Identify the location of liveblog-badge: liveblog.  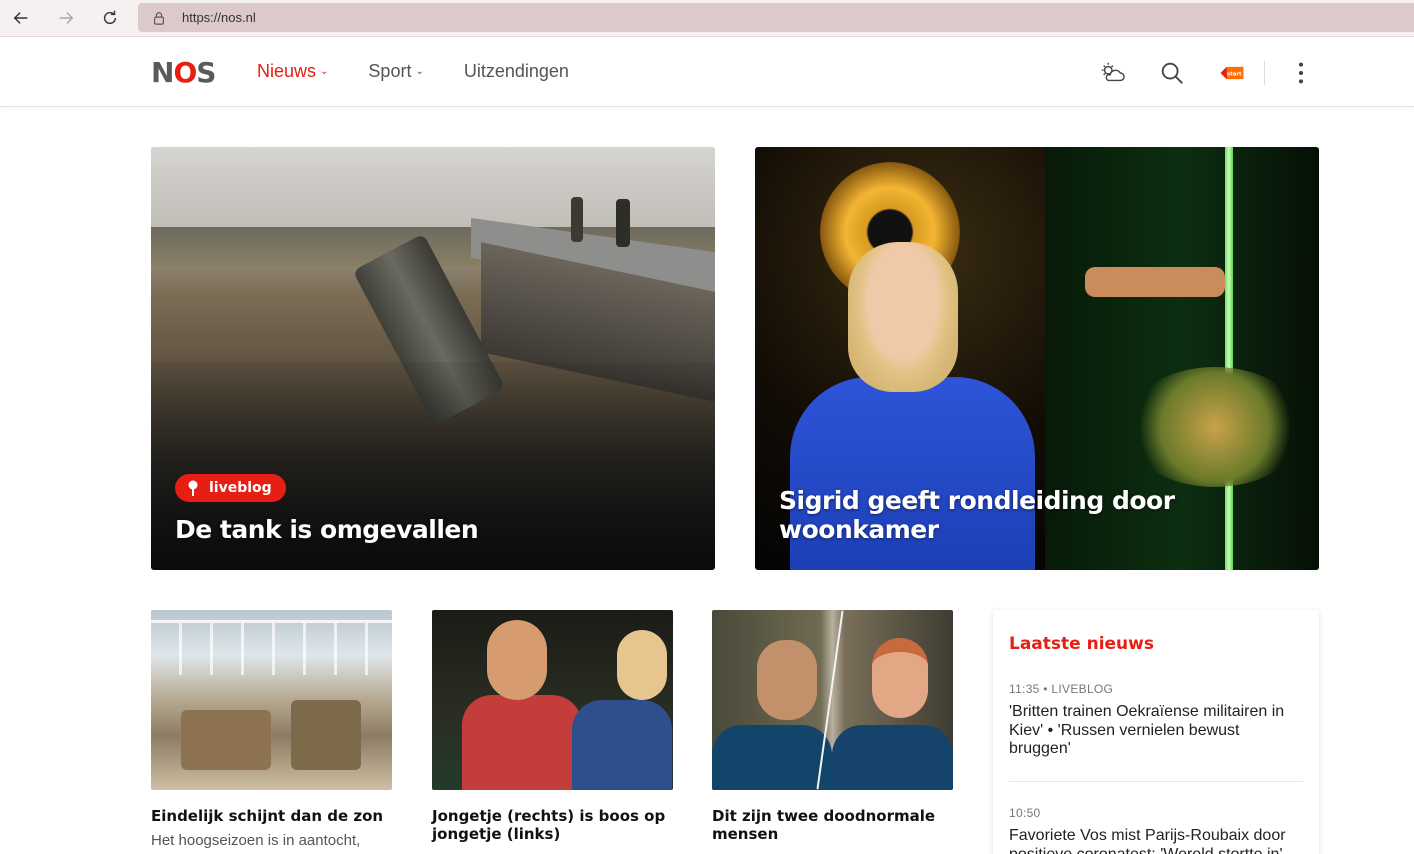
(230, 488).